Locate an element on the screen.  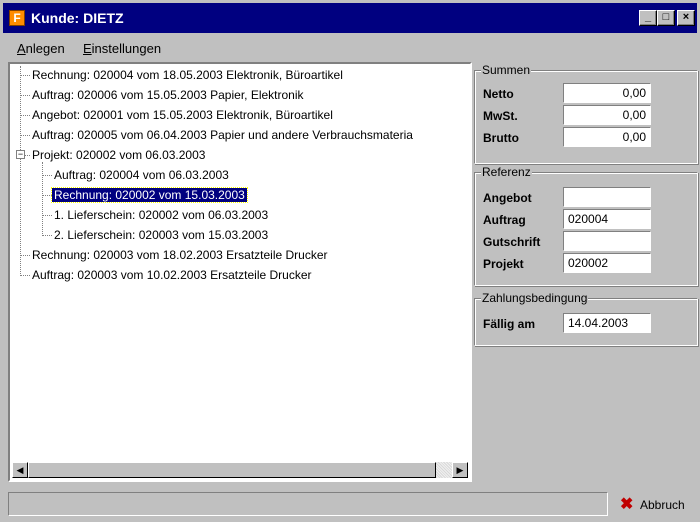
tree-item-label: Auftrag: 020004 vom 06.03.2003 is located at coordinates (141, 175).